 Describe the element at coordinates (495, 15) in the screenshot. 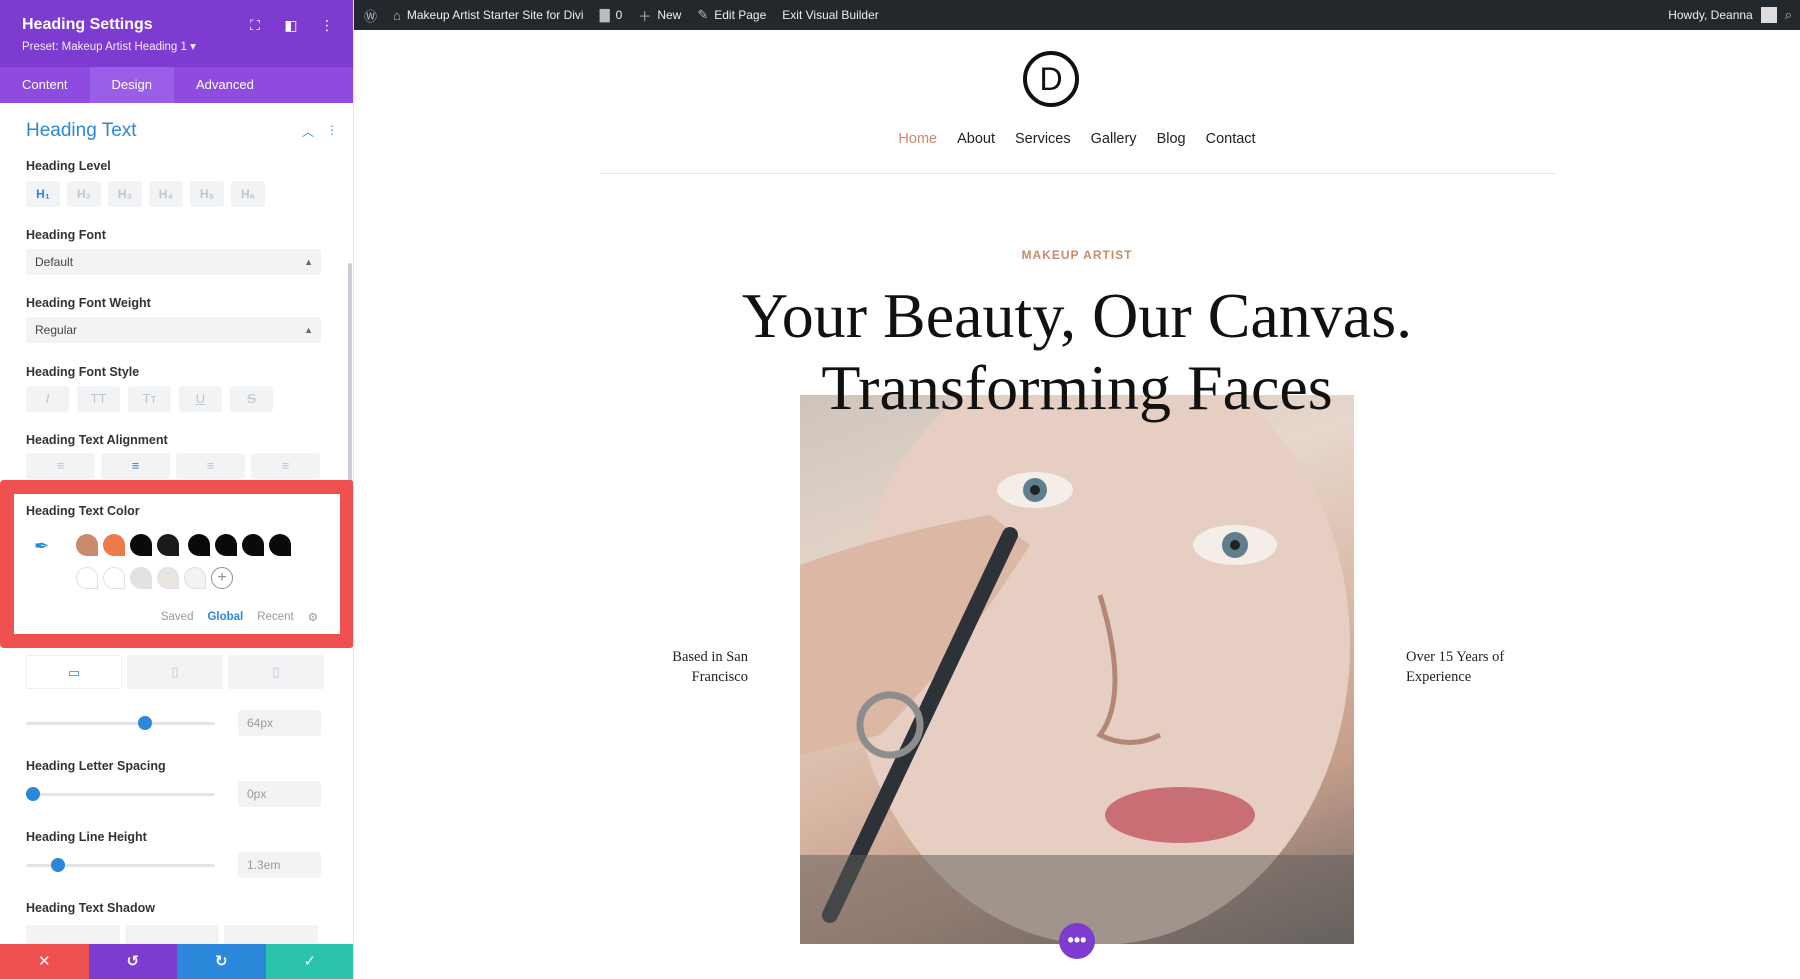

I see `site-name: Makeup Artist Starter Site for Divi` at that location.